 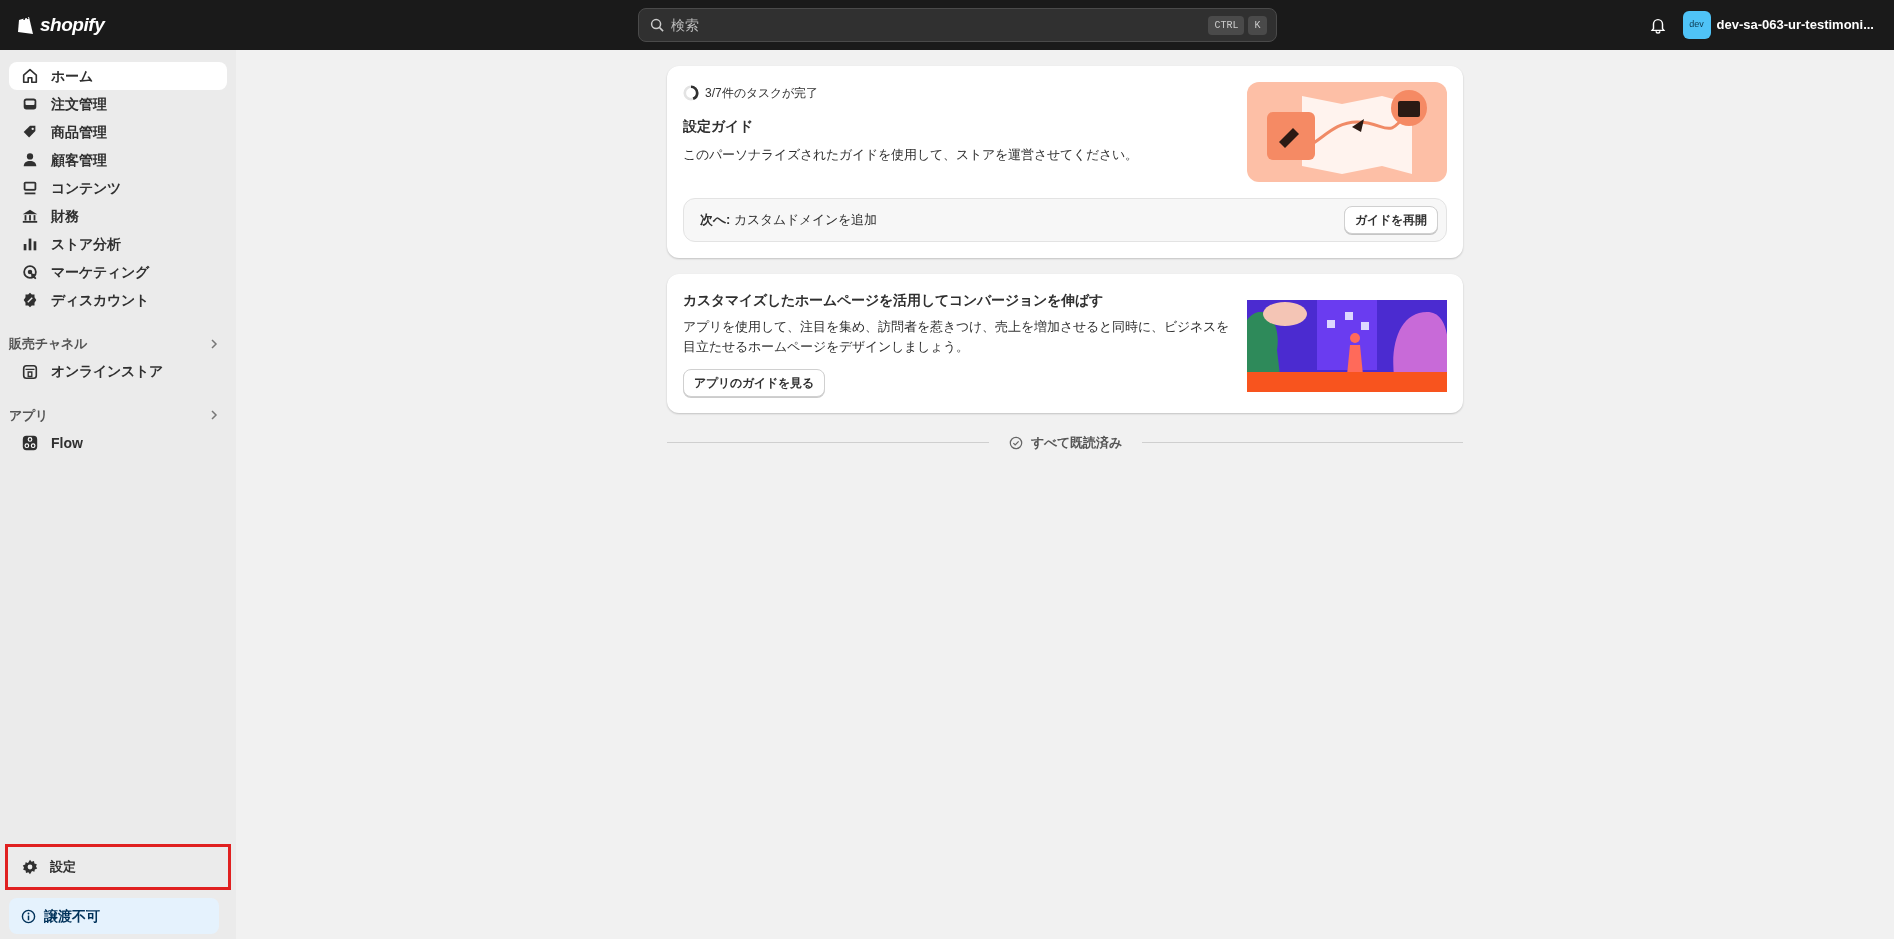 I want to click on card-description: このパーソナライズされたガイドを使用して、ストアを運営させてください。, so click(x=911, y=155).